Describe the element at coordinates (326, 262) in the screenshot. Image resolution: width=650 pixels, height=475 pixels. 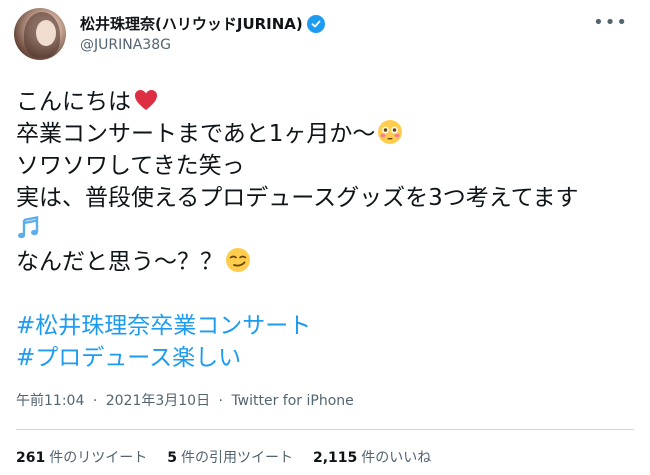
I see `tweet-line-6: なんだと思う〜？？` at that location.